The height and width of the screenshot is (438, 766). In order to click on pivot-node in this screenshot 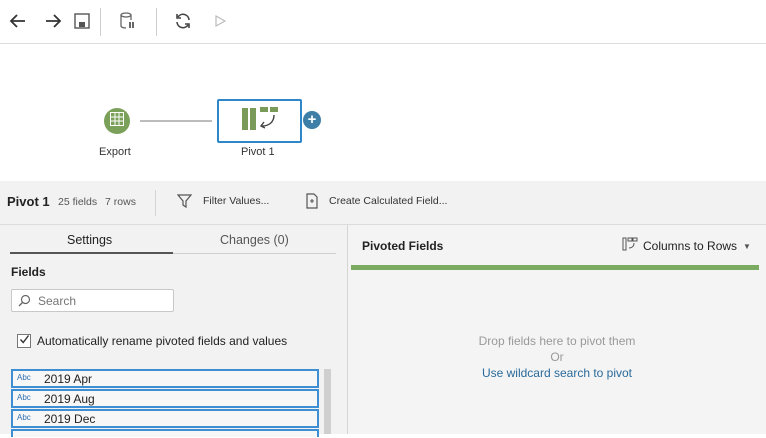, I will do `click(259, 121)`.